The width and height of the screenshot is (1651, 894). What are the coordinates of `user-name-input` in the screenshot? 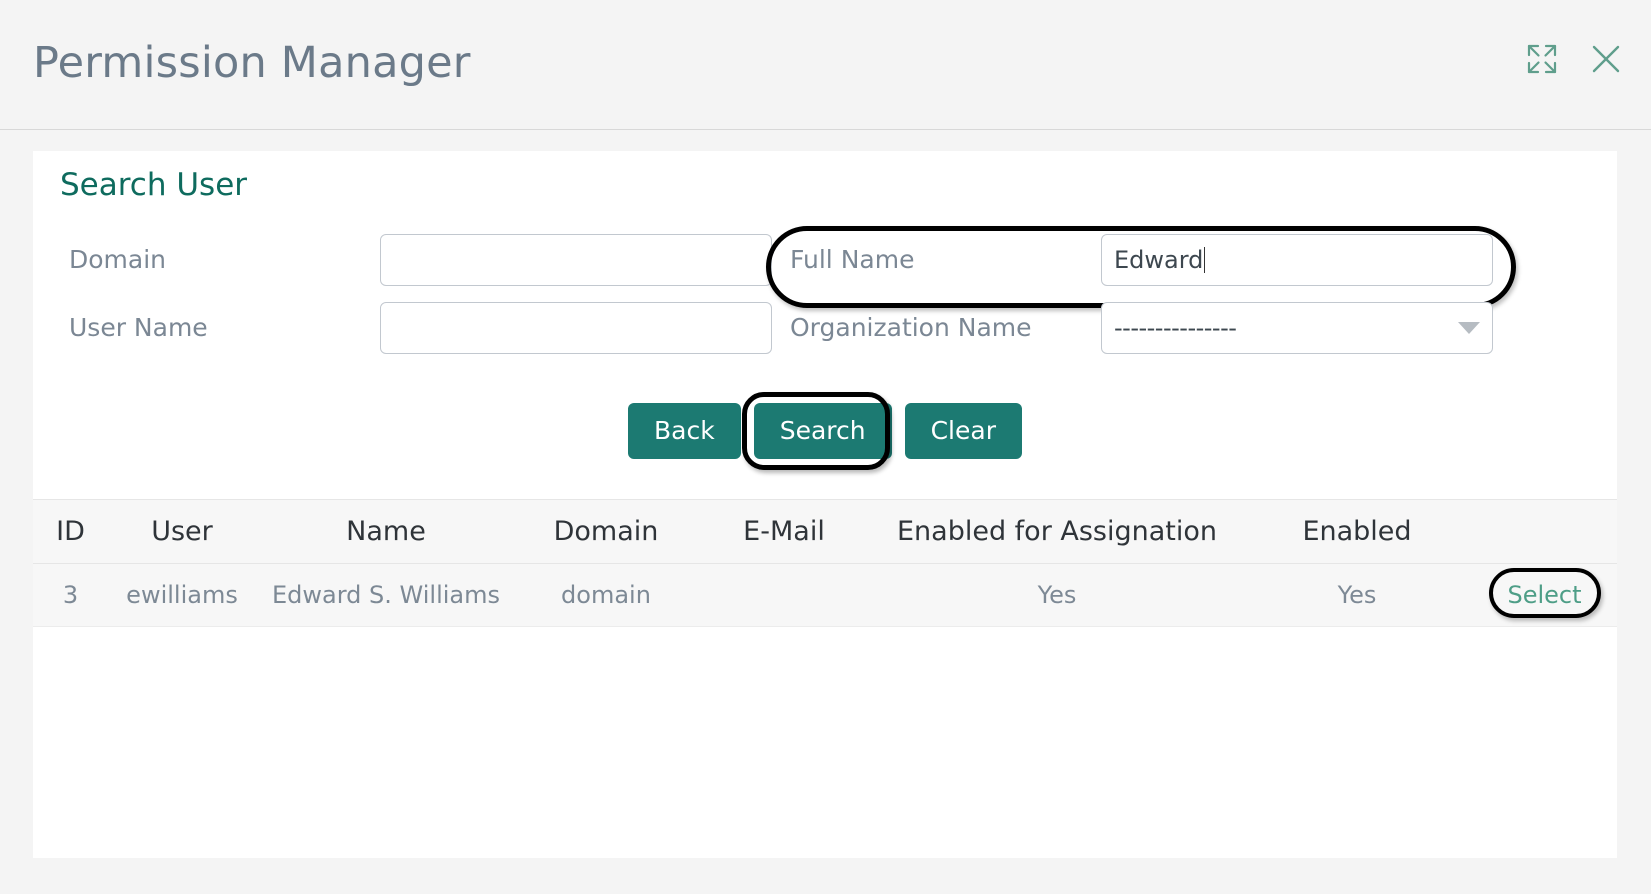 It's located at (576, 328).